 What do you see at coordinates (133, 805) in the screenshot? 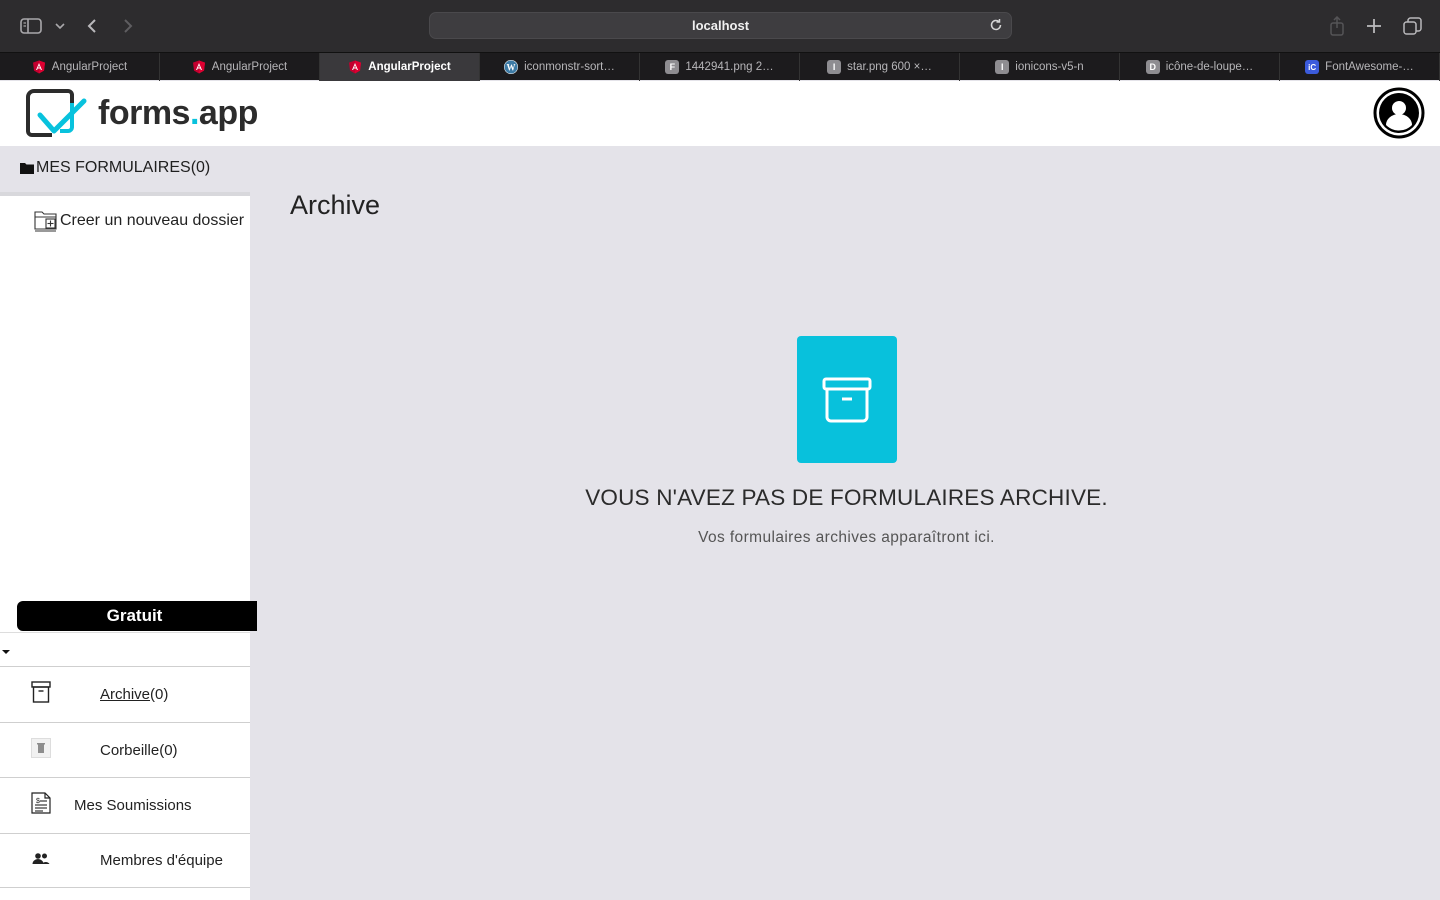
I see `submissions-nav-label: Mes Soumissions` at bounding box center [133, 805].